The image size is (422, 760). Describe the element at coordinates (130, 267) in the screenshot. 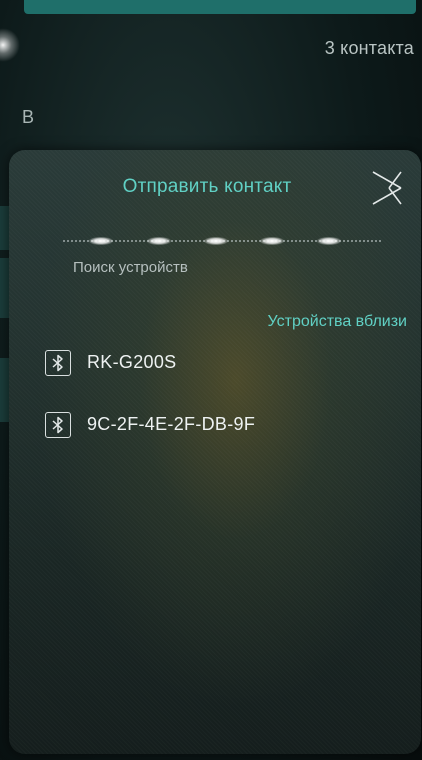

I see `scan-status-label: Поиск устройств` at that location.